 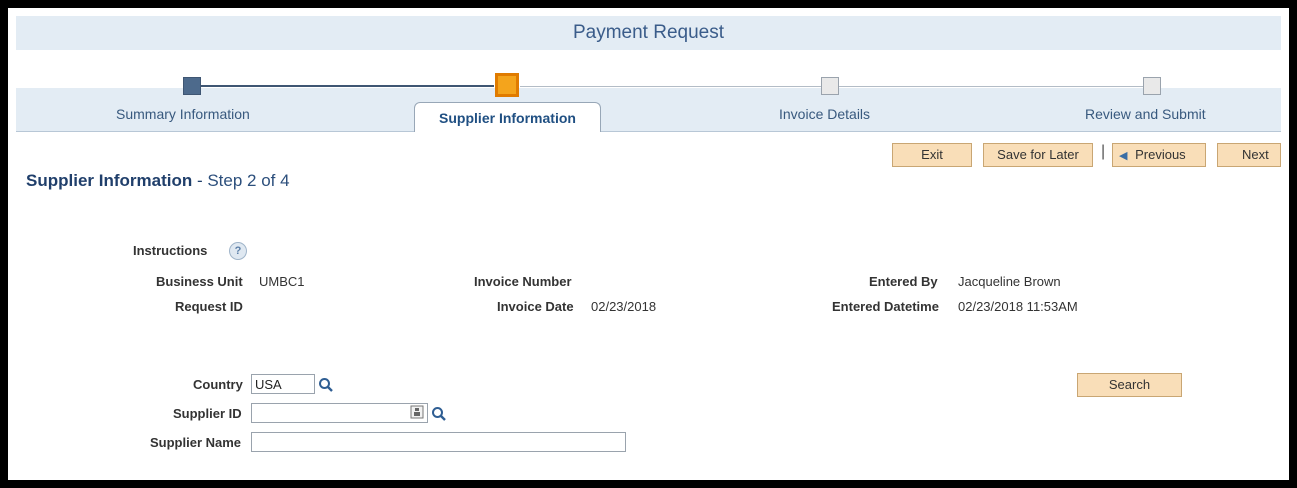 I want to click on page-header: Payment Request, so click(x=648, y=33).